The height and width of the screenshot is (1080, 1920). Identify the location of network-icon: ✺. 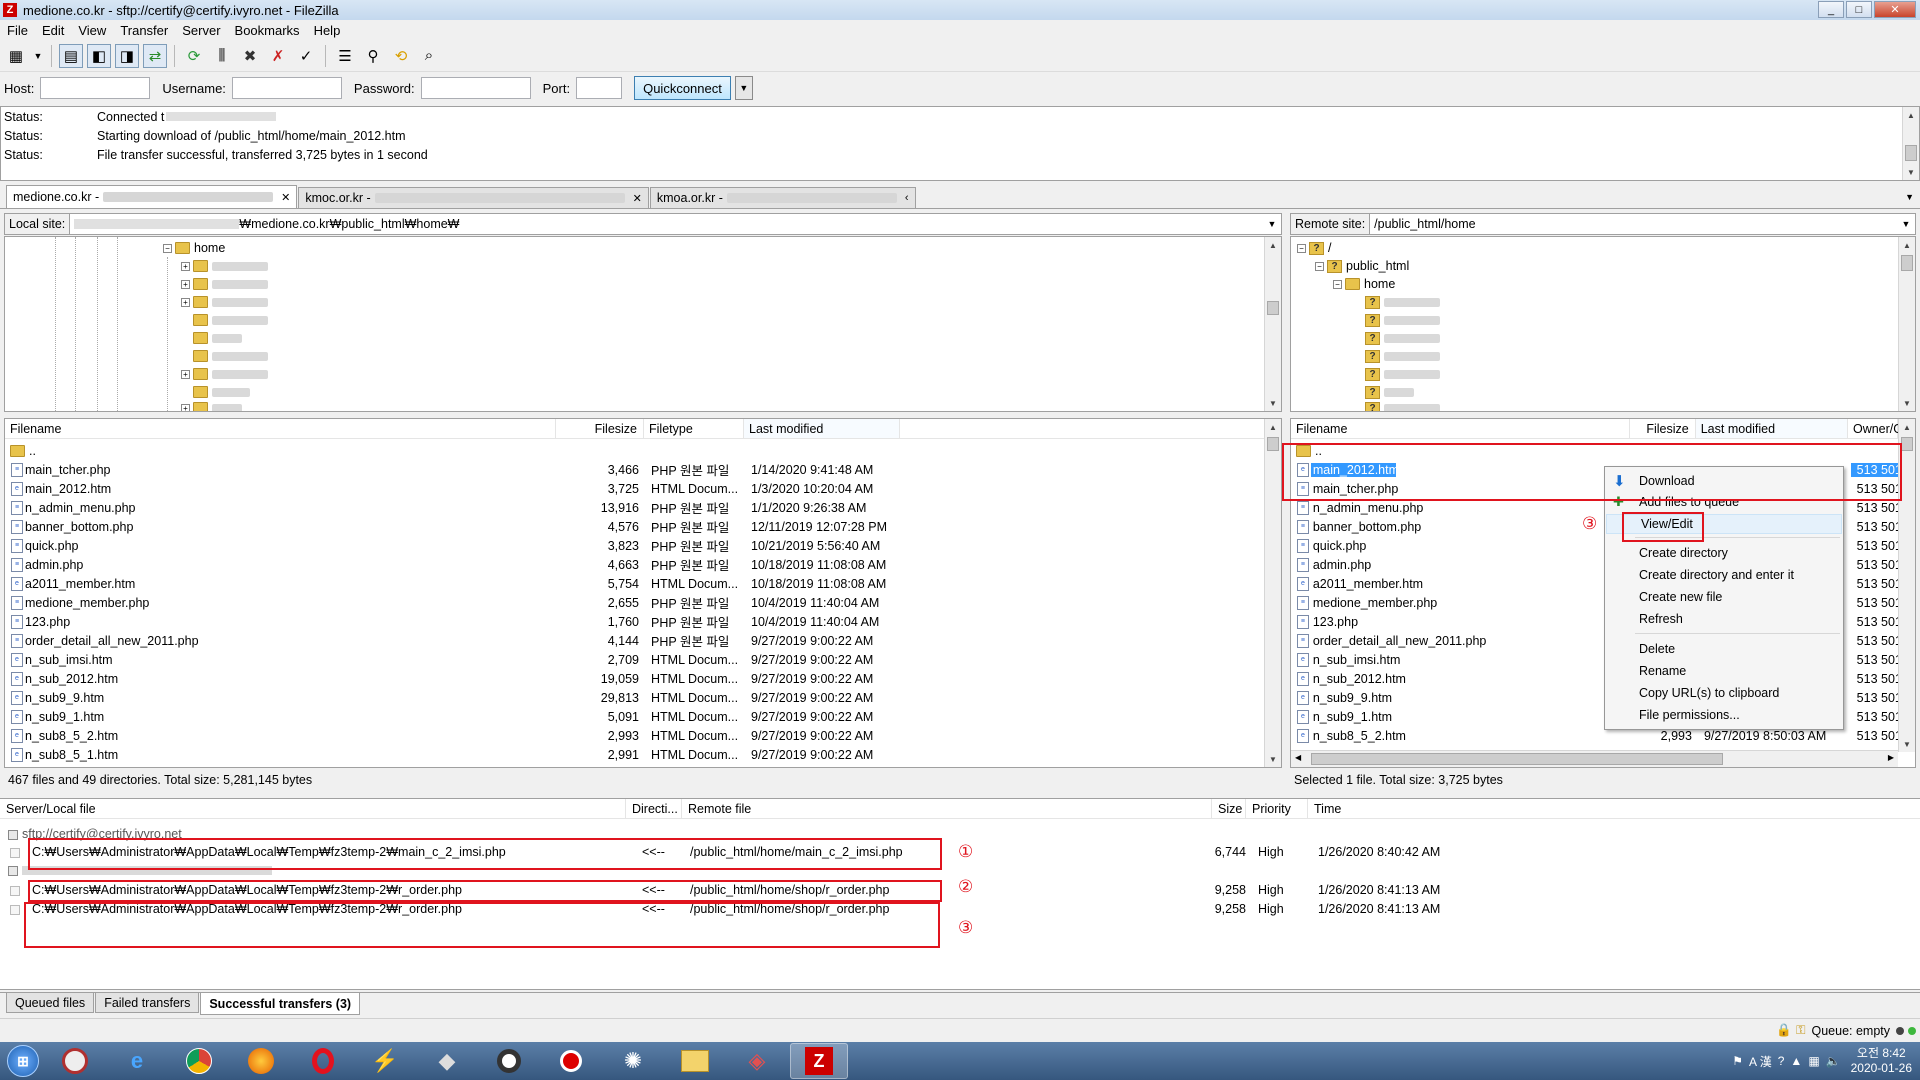
(633, 1061).